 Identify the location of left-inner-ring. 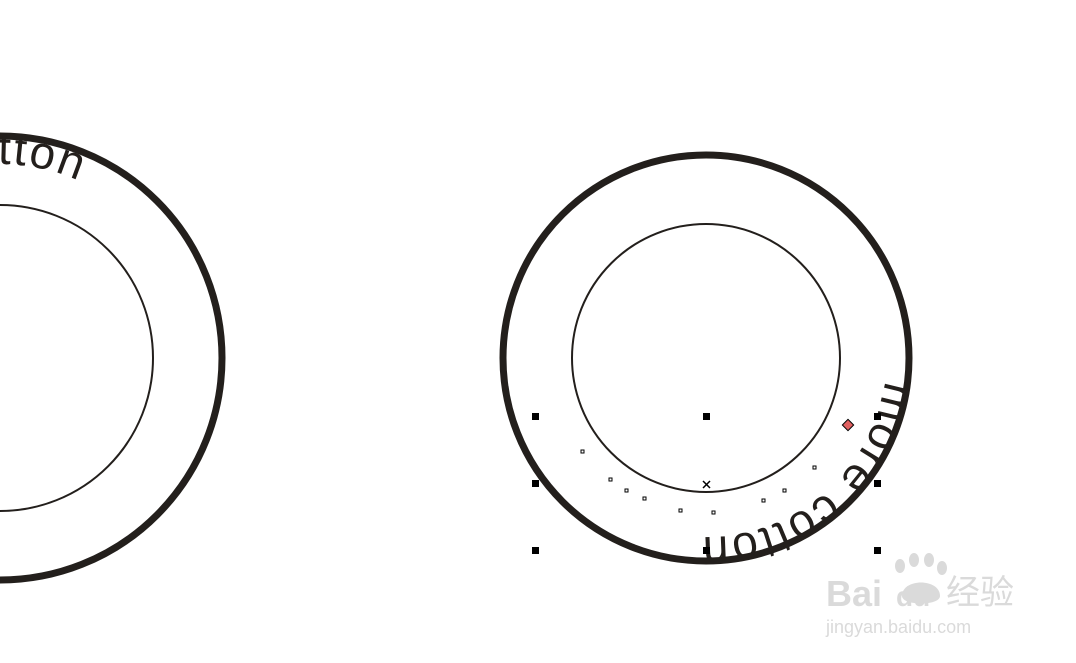
(77, 358).